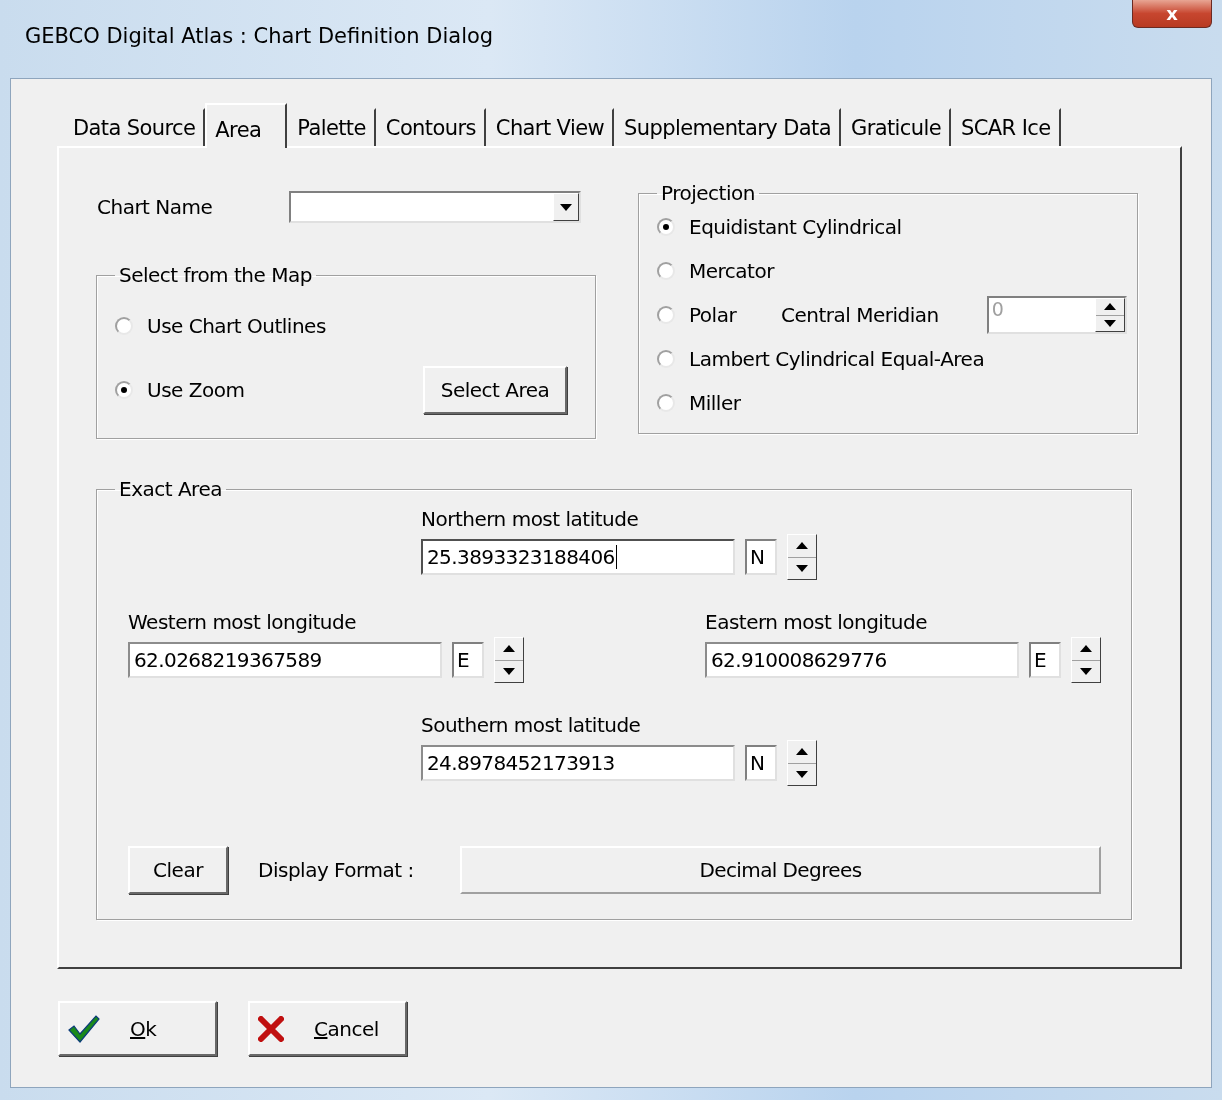  Describe the element at coordinates (246, 125) in the screenshot. I see `tab: Area` at that location.